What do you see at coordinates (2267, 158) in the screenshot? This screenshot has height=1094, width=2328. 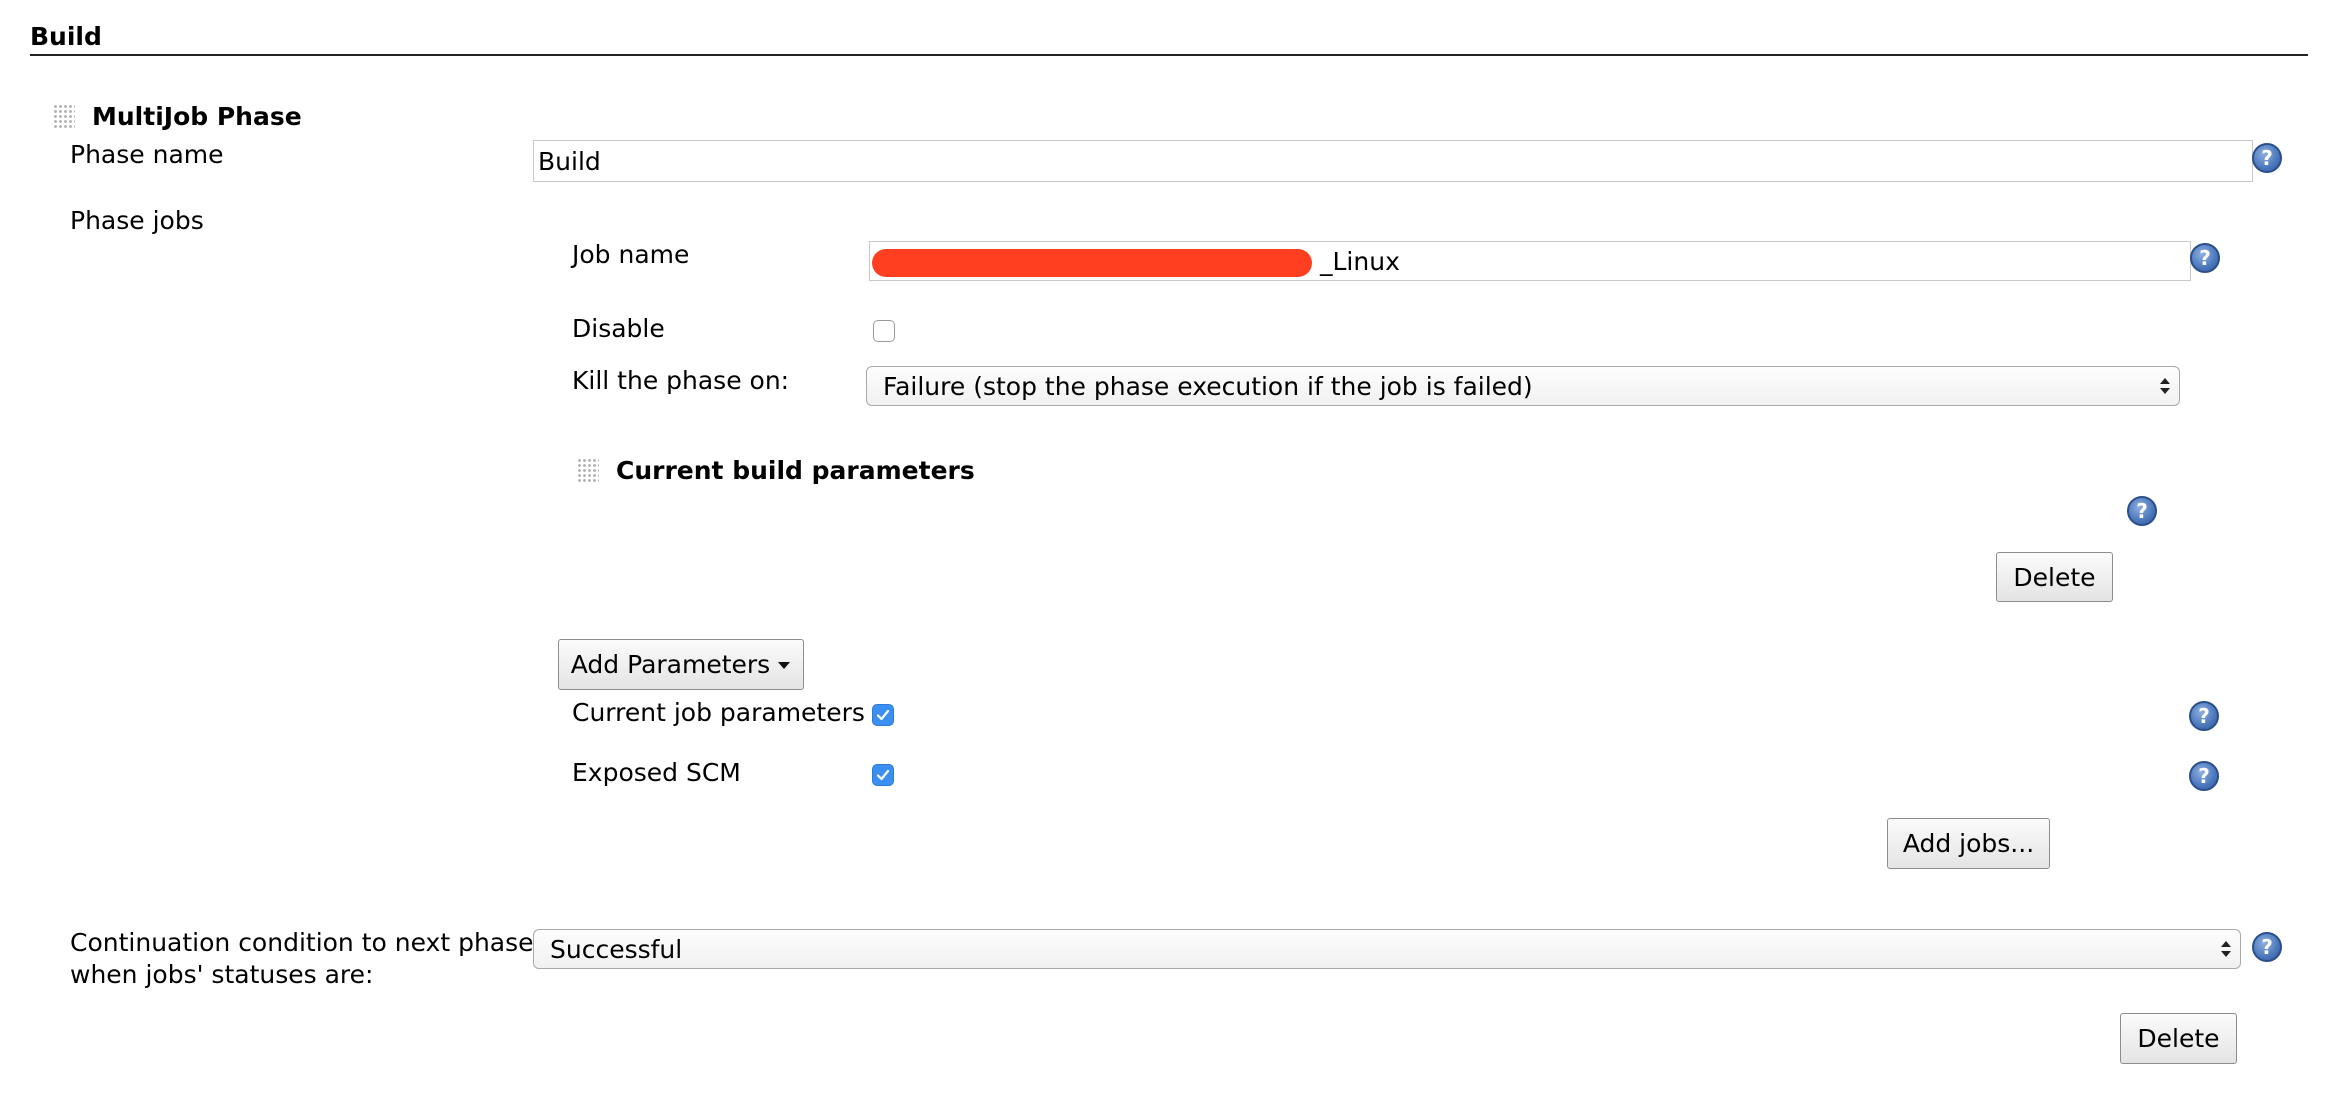 I see `phase-name-help-icon: ?` at bounding box center [2267, 158].